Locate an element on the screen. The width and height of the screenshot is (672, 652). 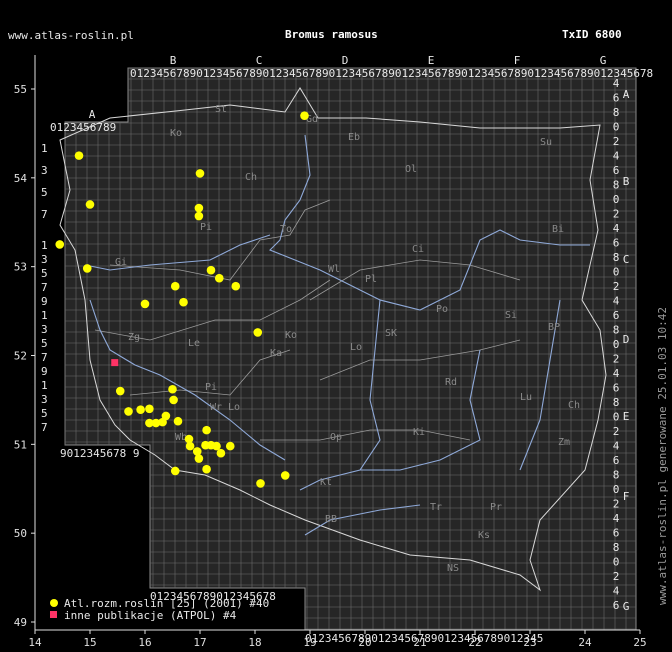
region-label: BP is located at coordinates (554, 327).